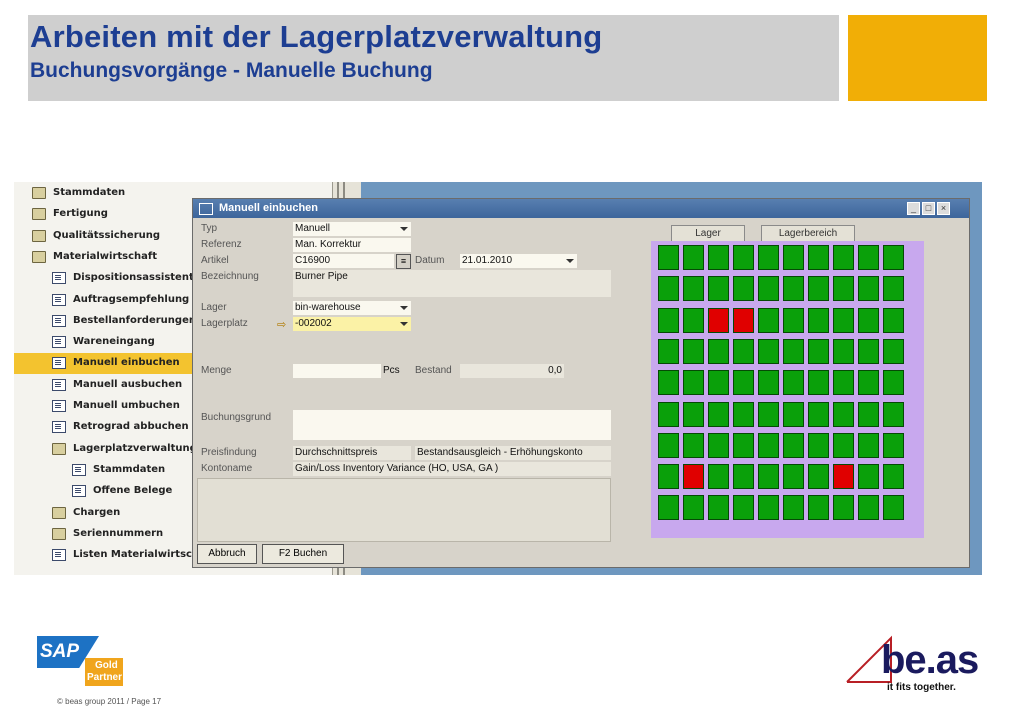  What do you see at coordinates (452, 425) in the screenshot?
I see `buchungsgrund-field` at bounding box center [452, 425].